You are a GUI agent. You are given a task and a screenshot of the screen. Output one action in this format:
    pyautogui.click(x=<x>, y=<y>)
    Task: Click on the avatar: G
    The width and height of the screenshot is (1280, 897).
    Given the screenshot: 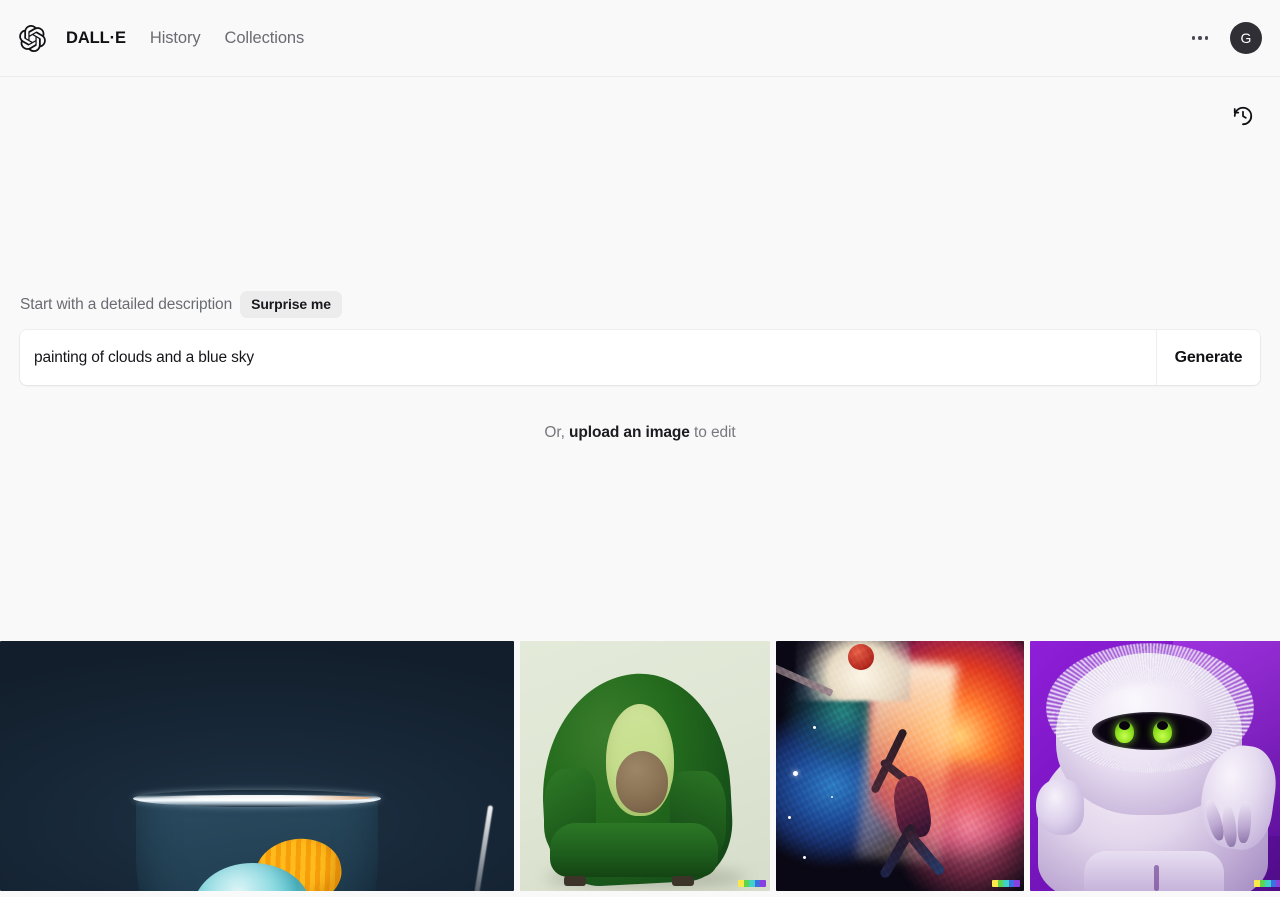 What is the action you would take?
    pyautogui.click(x=1246, y=38)
    